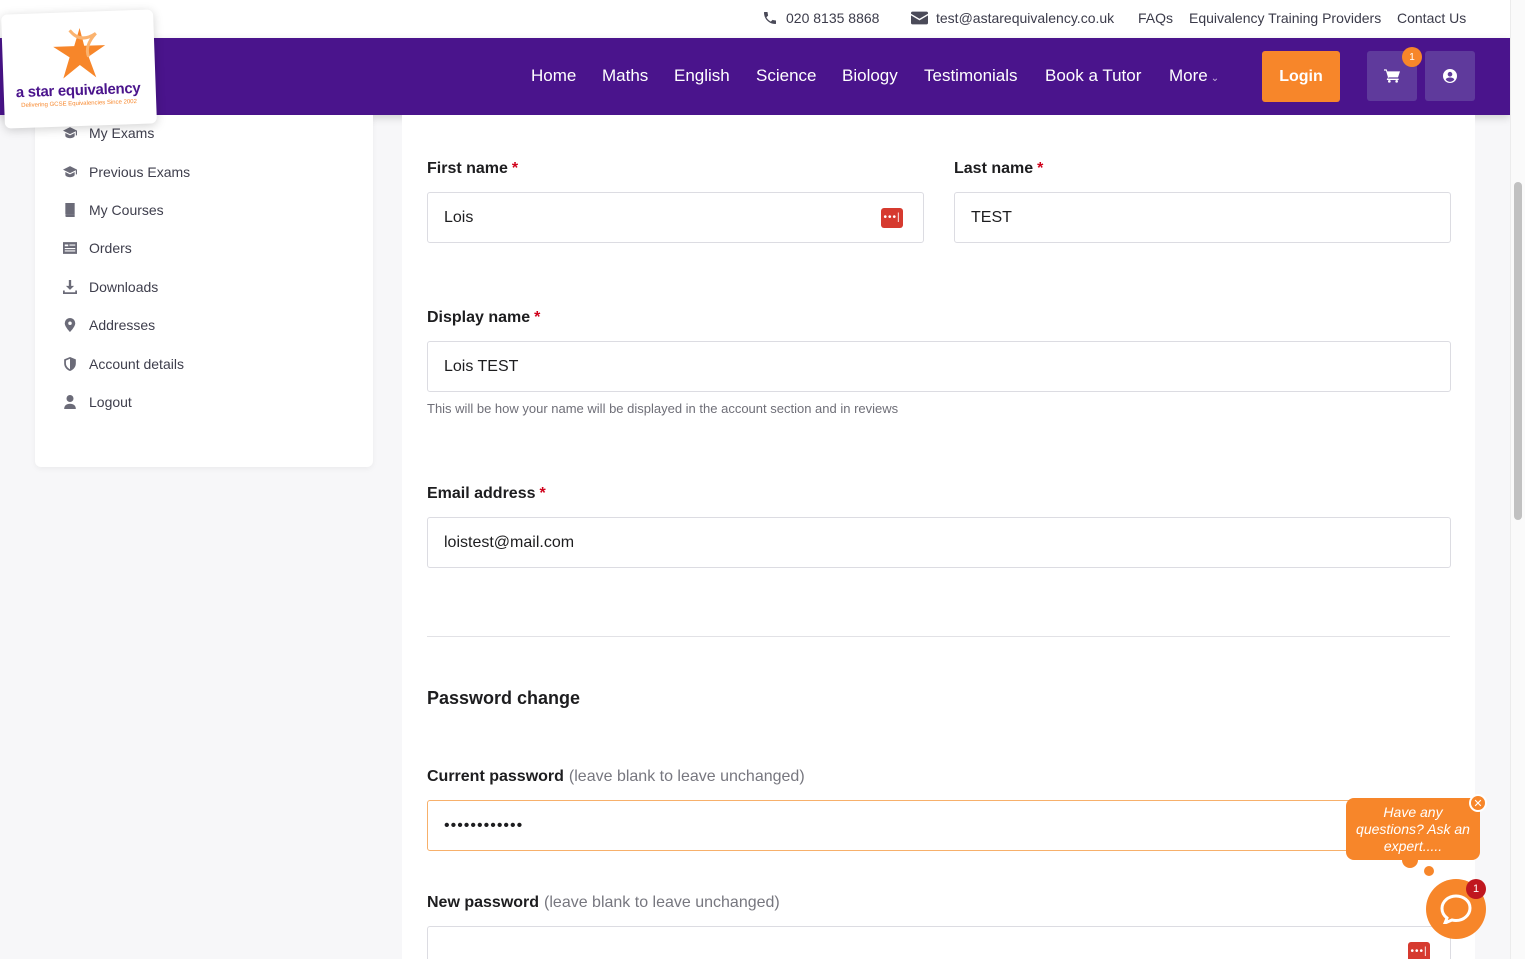 The height and width of the screenshot is (959, 1525). Describe the element at coordinates (1301, 76) in the screenshot. I see `login-button: Login` at that location.